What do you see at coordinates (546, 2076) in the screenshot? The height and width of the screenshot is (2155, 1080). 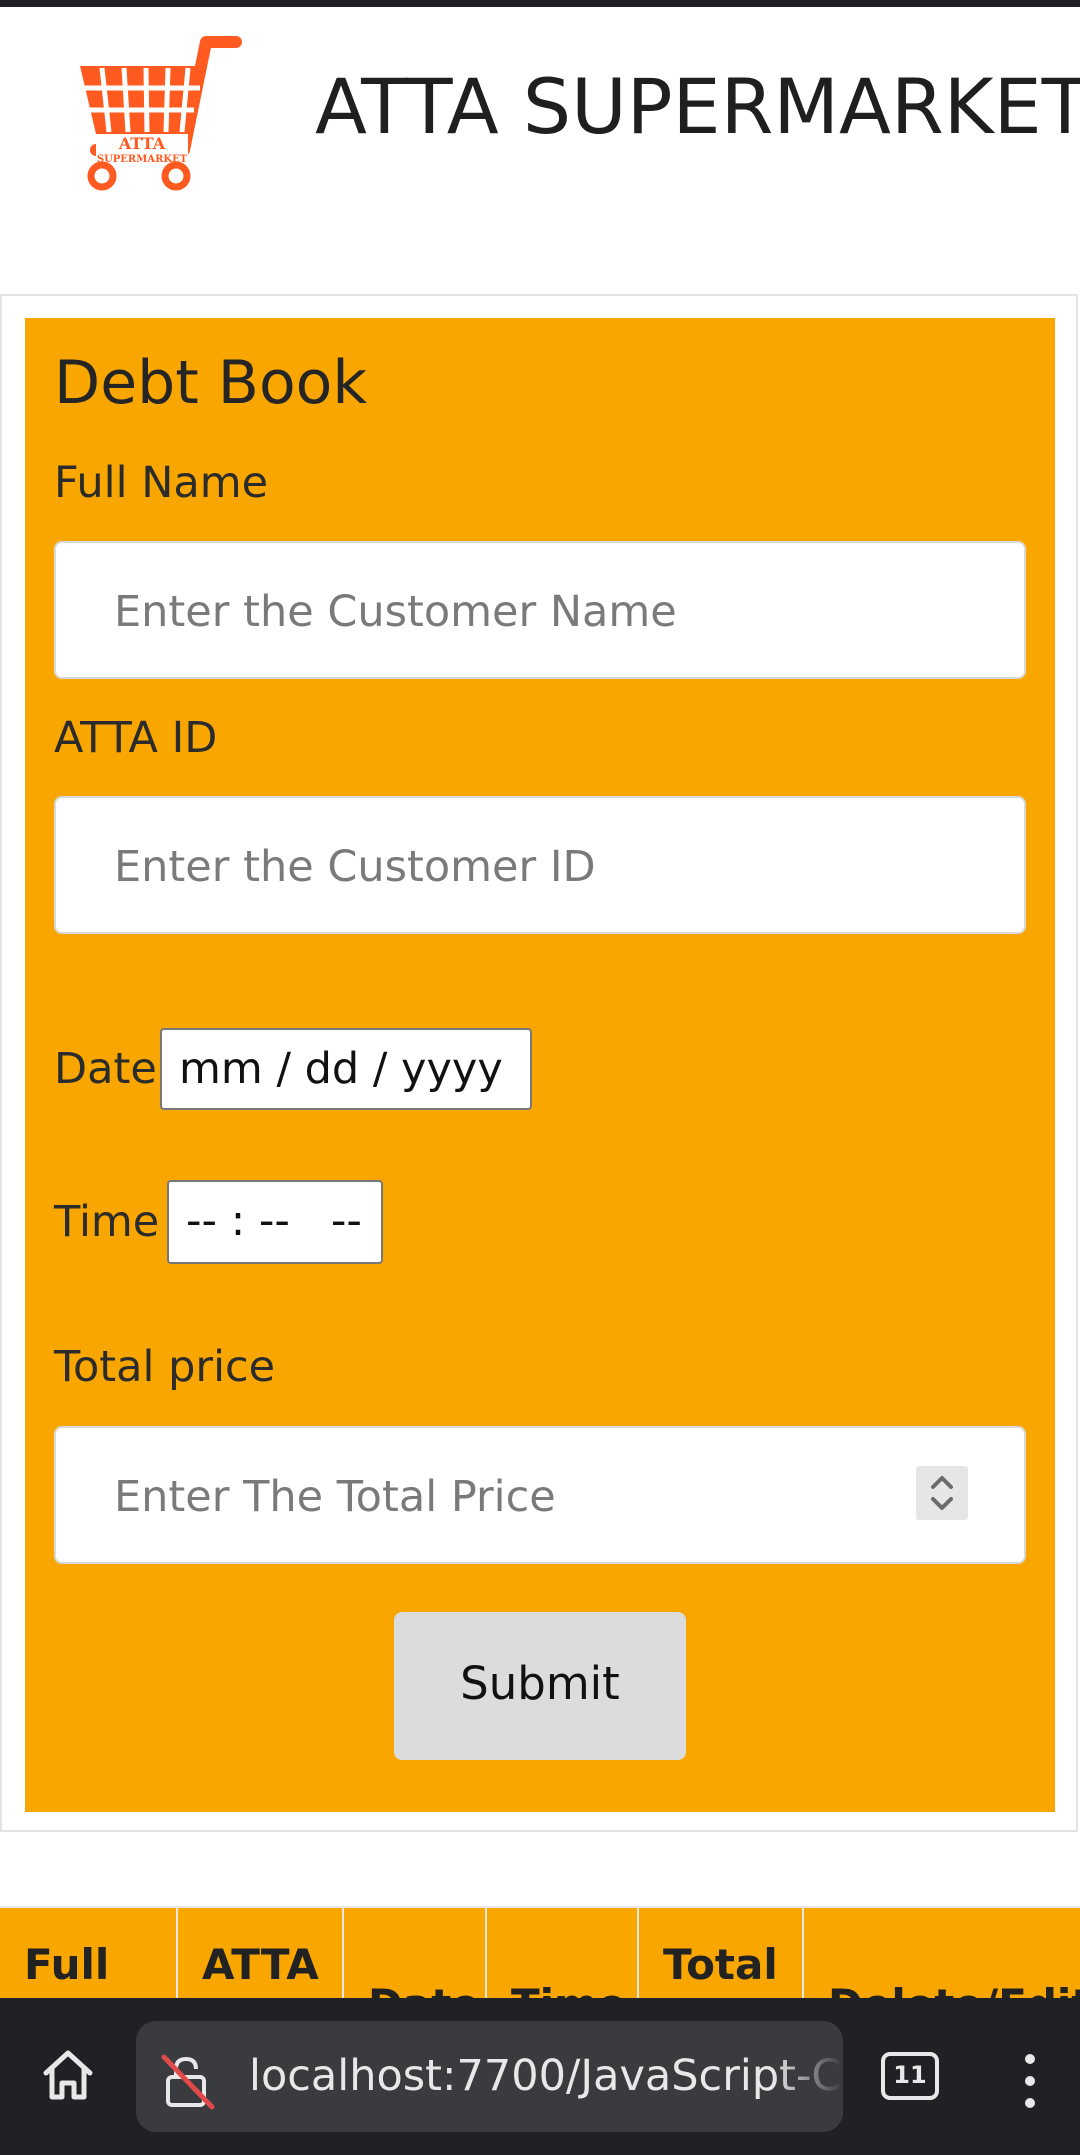 I see `url-text: localhost:7700/JavaScript-CRUD` at bounding box center [546, 2076].